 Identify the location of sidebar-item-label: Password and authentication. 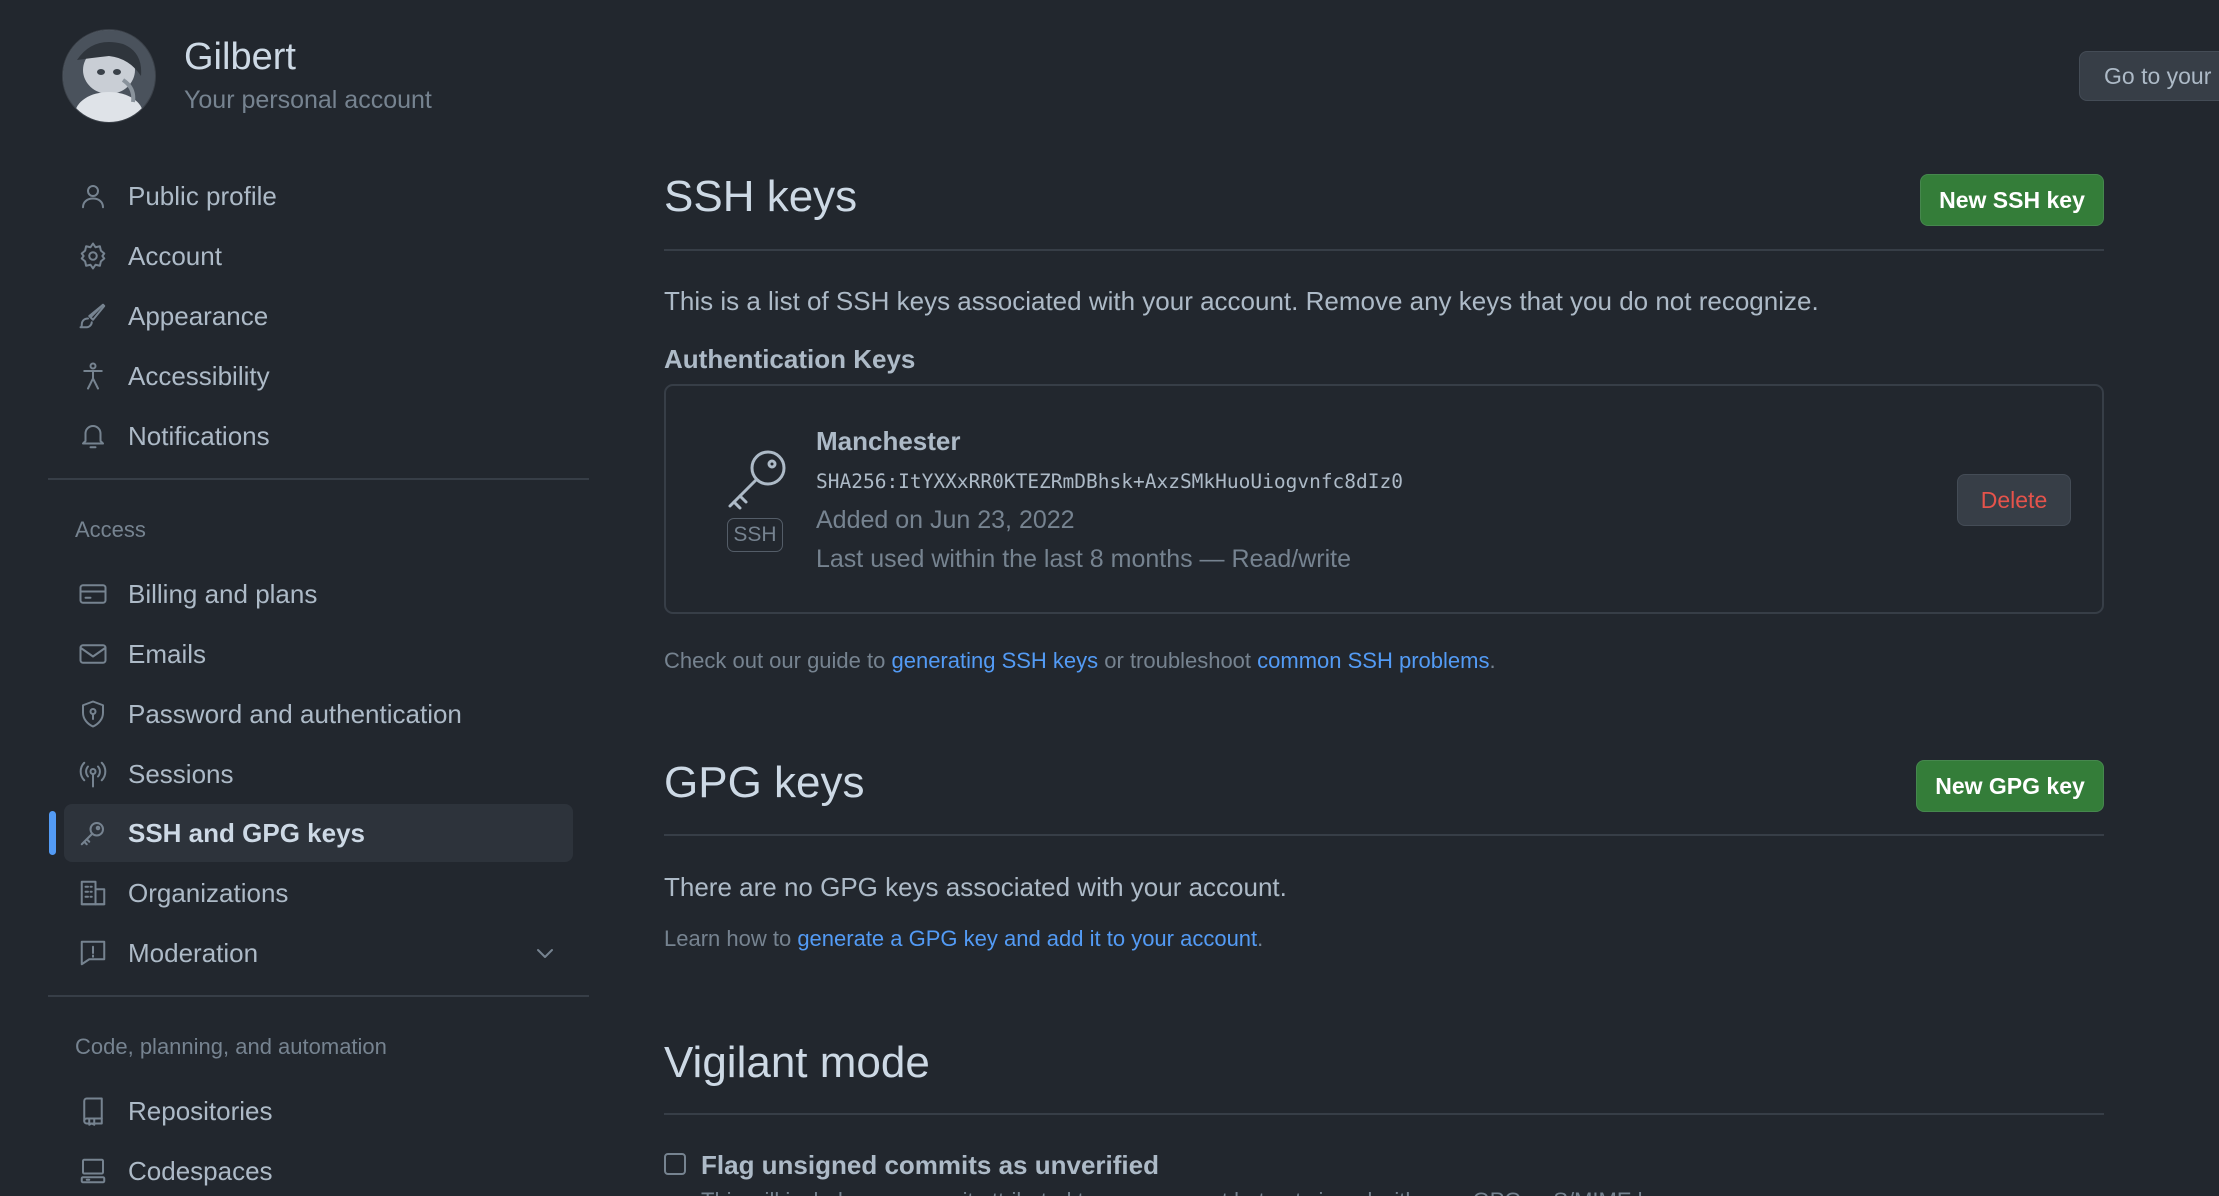
(295, 713).